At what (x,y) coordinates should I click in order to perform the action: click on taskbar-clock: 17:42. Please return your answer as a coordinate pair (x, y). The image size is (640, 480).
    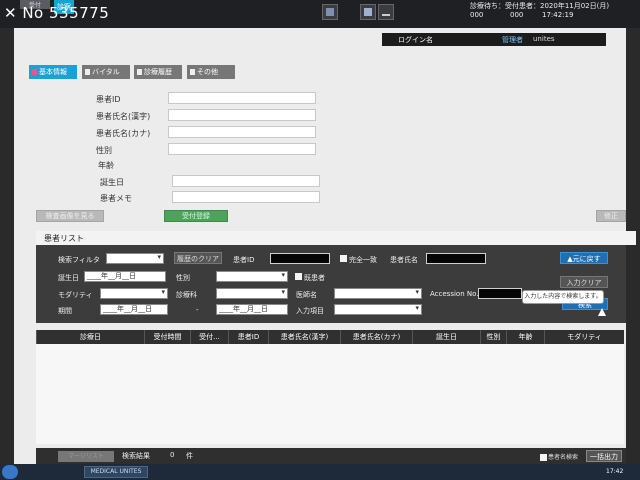
    Looking at the image, I should click on (615, 471).